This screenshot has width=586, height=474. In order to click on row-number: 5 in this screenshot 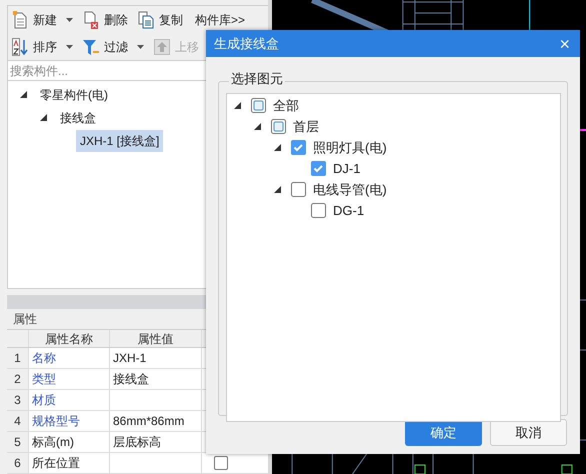, I will do `click(18, 442)`.